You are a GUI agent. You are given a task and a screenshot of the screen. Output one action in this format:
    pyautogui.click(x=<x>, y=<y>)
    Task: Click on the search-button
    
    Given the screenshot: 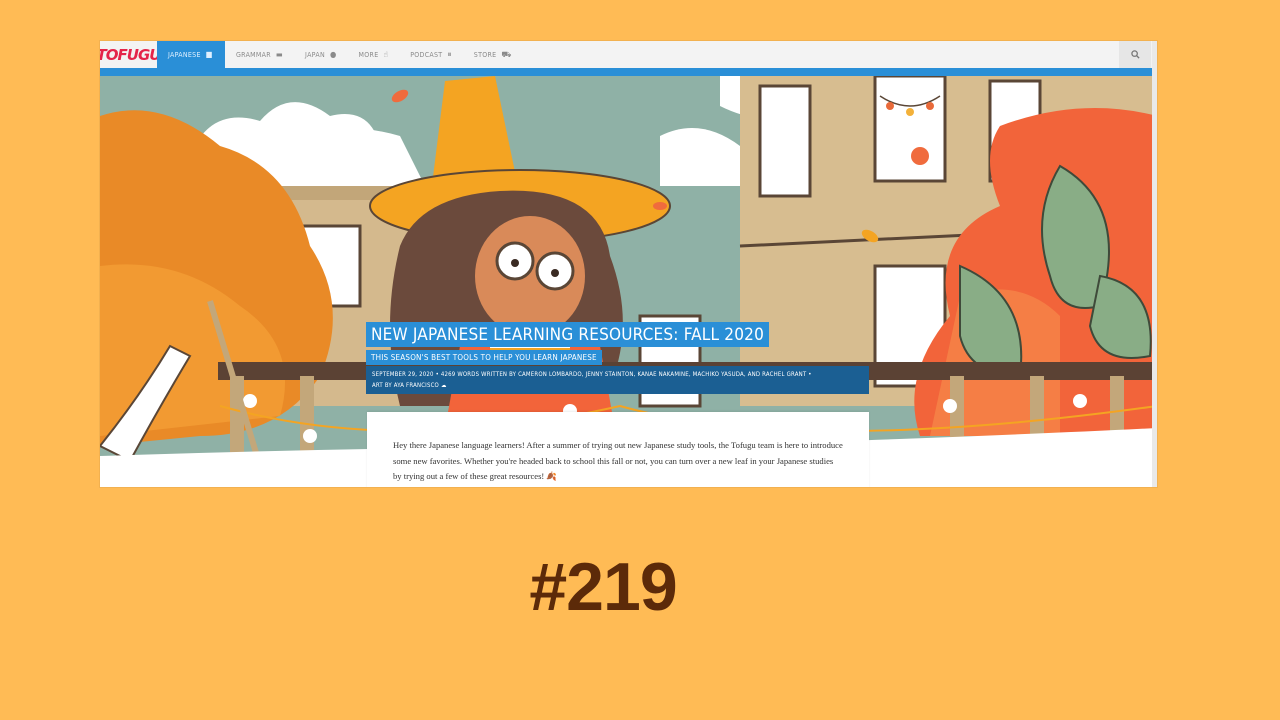 What is the action you would take?
    pyautogui.click(x=1135, y=54)
    